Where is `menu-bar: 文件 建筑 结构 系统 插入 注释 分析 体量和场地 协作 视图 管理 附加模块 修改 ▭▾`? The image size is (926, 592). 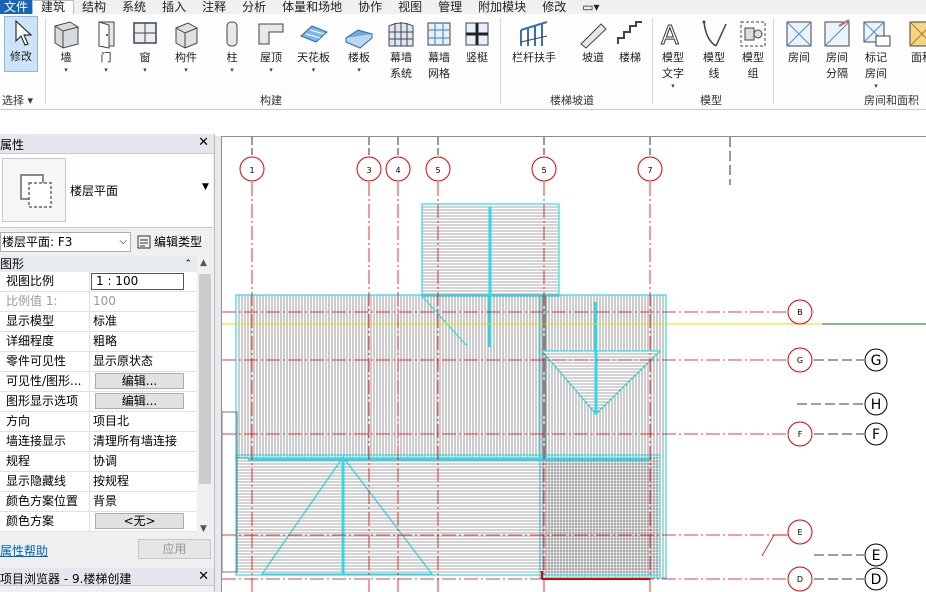
menu-bar: 文件 建筑 结构 系统 插入 注释 分析 体量和场地 协作 视图 管理 附加模块 修改 ▭▾ is located at coordinates (463, 7).